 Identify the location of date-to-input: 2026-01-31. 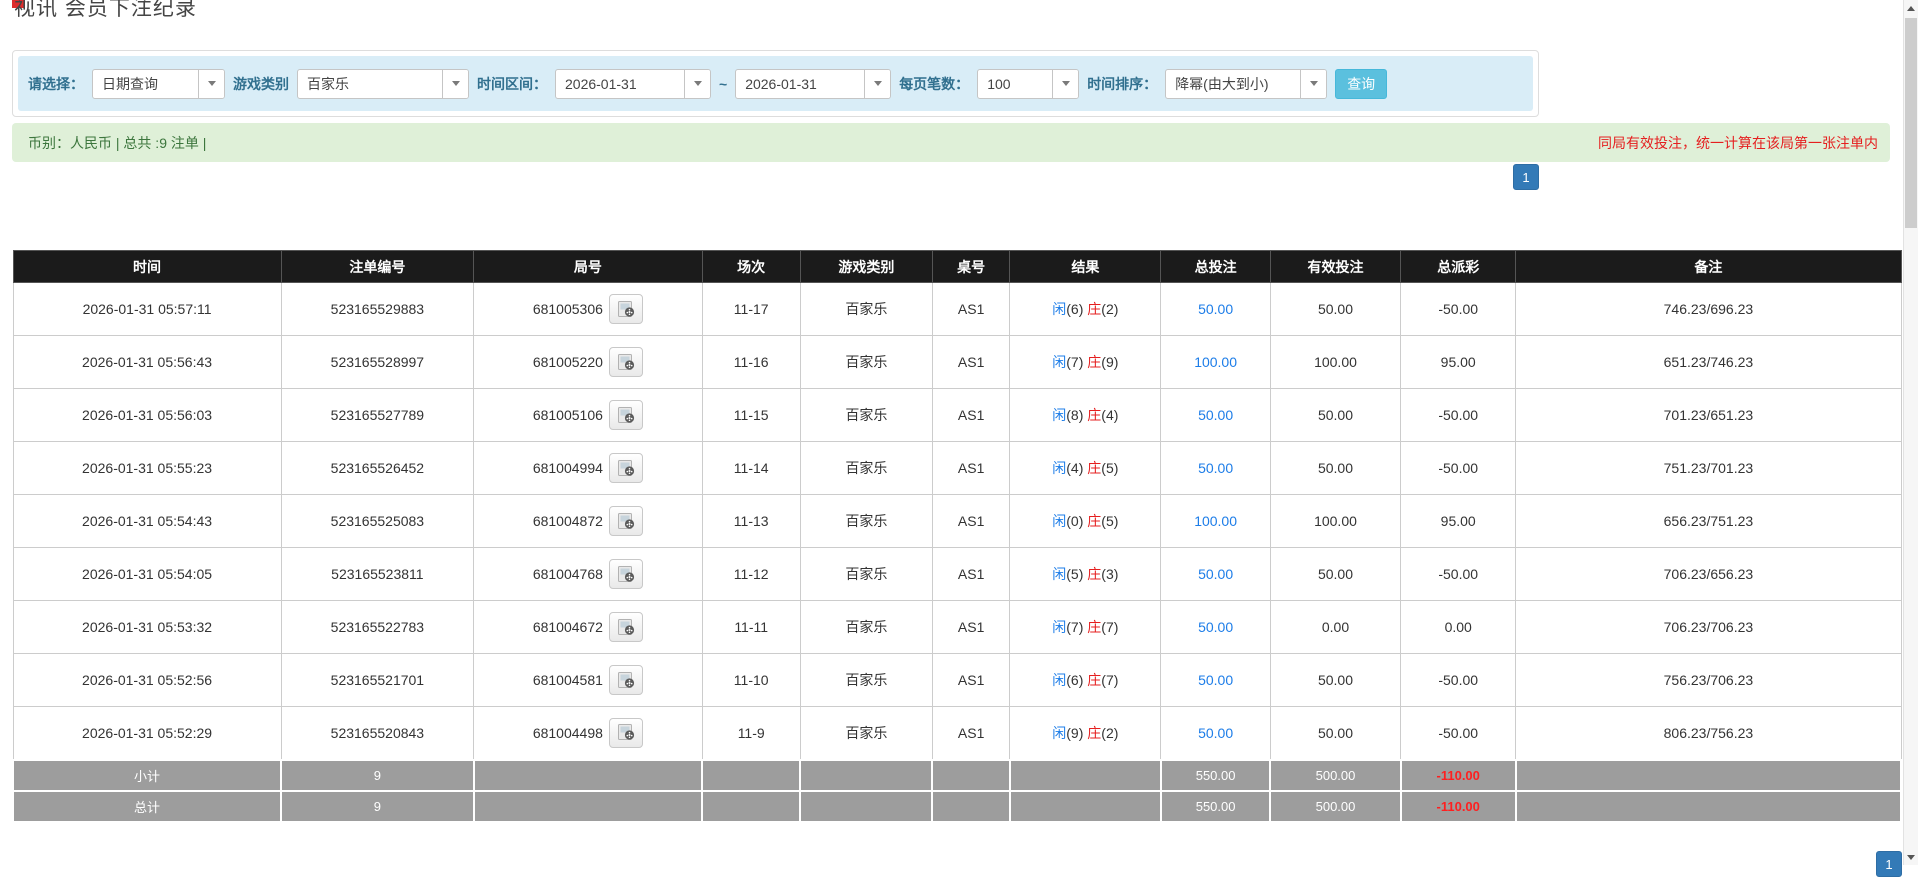
(813, 83).